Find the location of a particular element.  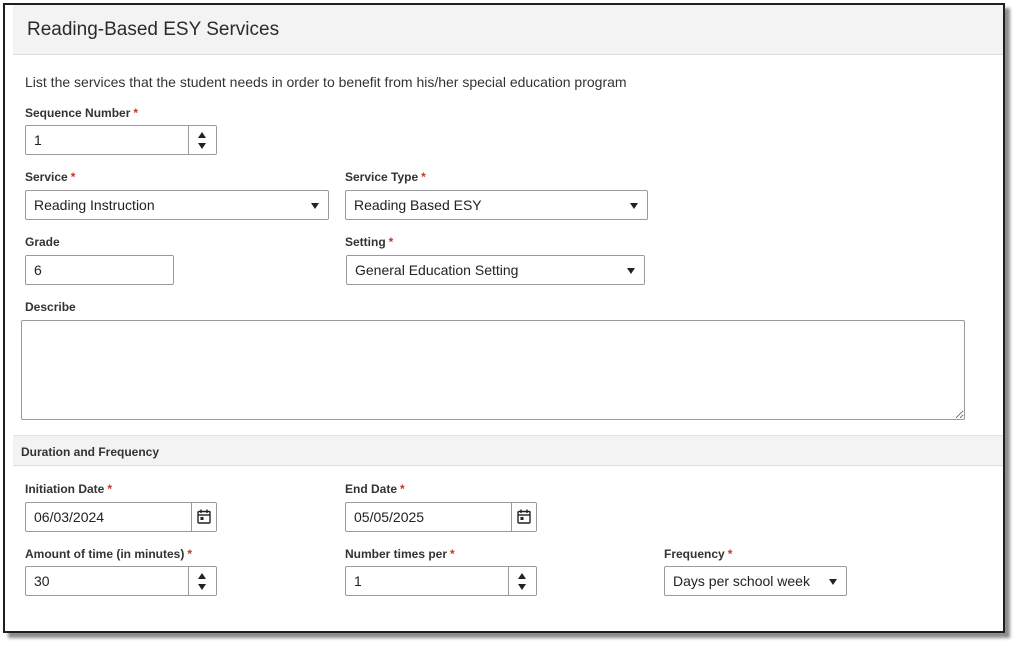

end-date-value: 05/05/2025 is located at coordinates (389, 517).